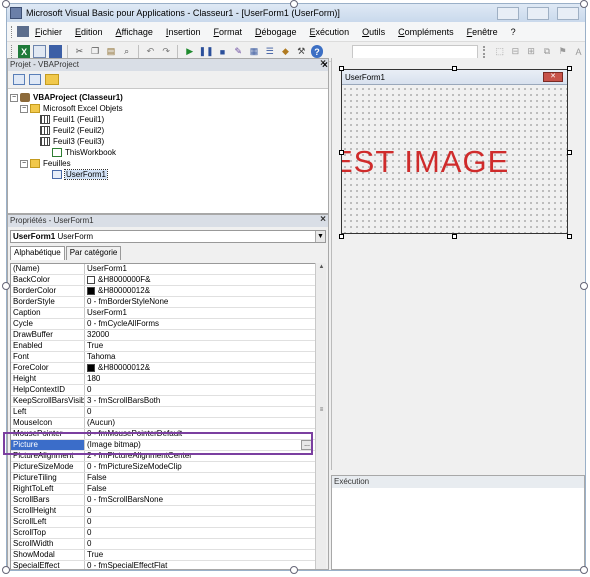  What do you see at coordinates (499, 51) in the screenshot?
I see `align-icon: ⬚` at bounding box center [499, 51].